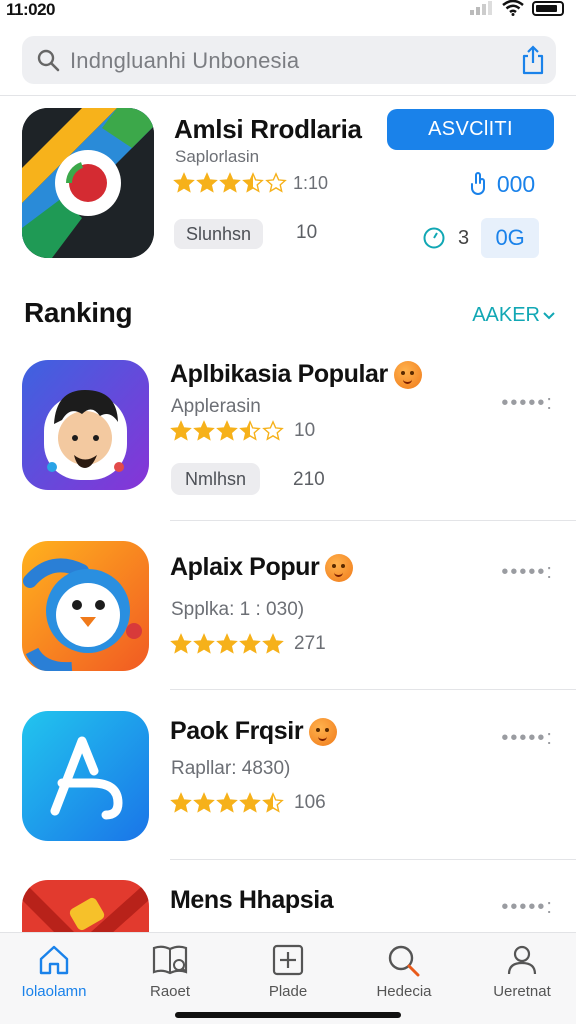 The image size is (576, 1024). I want to click on ranking-link-label: AAKER, so click(506, 315).